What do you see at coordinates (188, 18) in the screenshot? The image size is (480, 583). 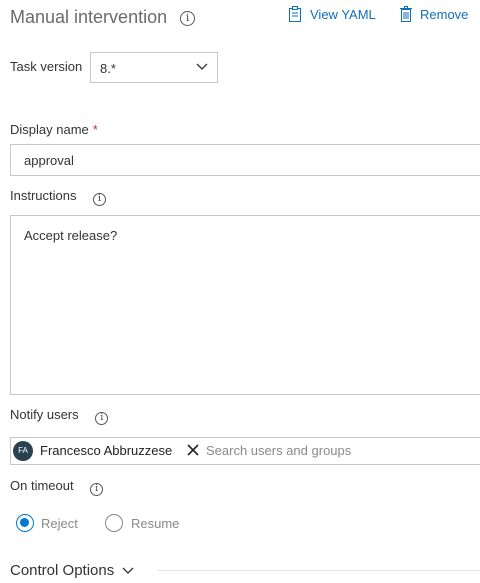 I see `title-info-icon: i` at bounding box center [188, 18].